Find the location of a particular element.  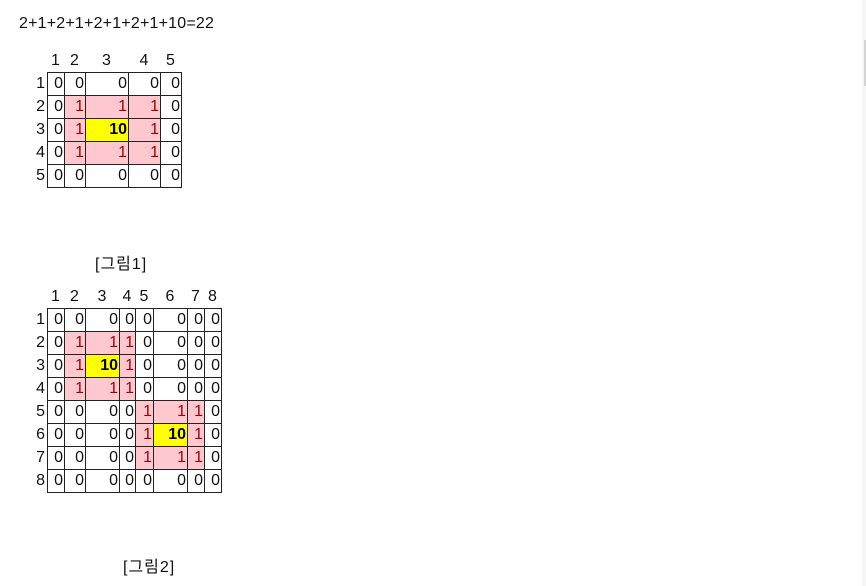

column-header: 7 is located at coordinates (195, 296).